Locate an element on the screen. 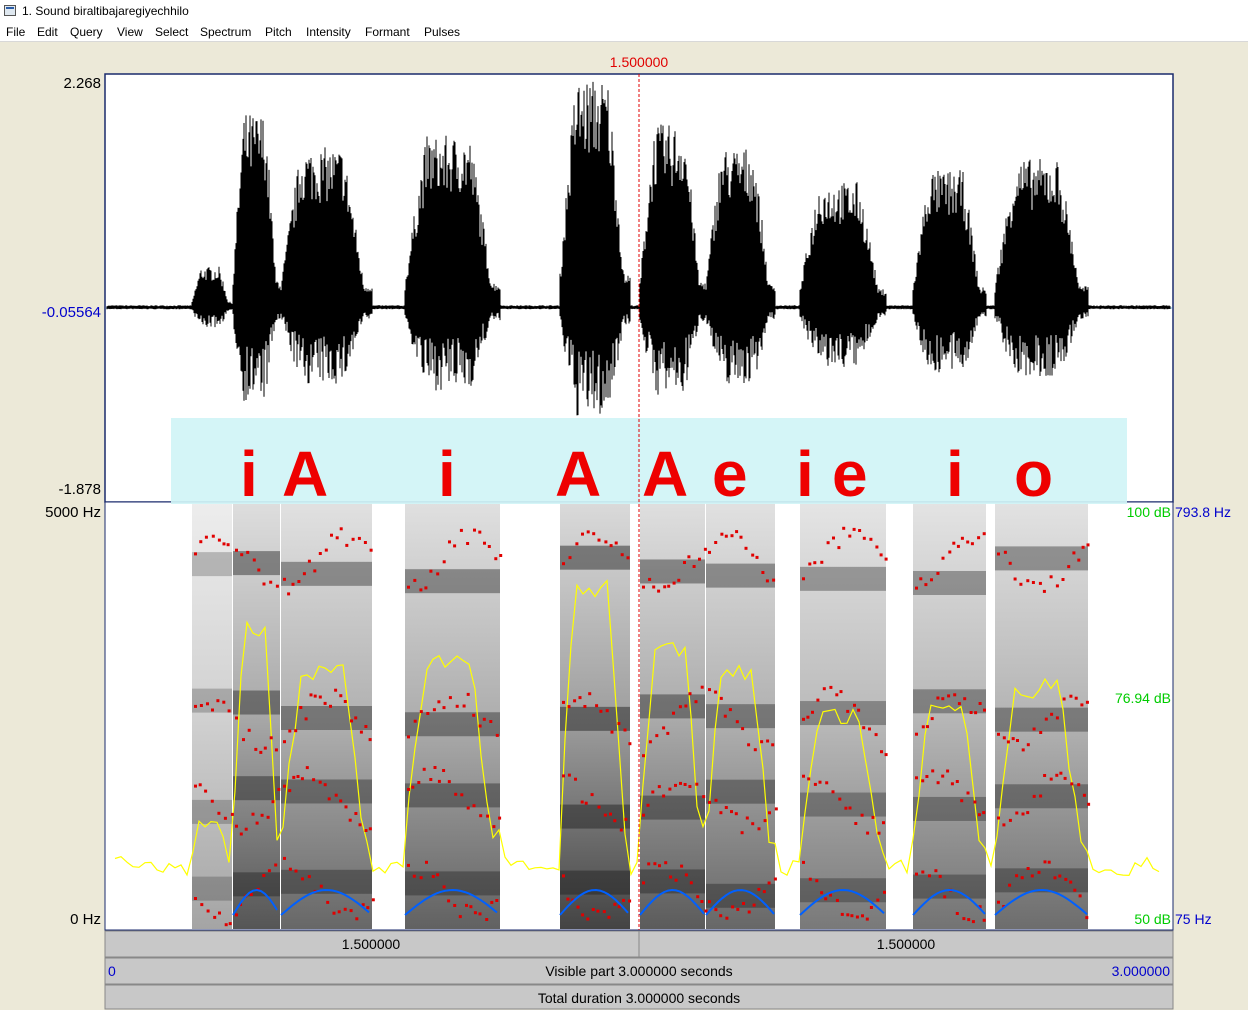 The image size is (1248, 1010). menu-select: Select is located at coordinates (171, 32).